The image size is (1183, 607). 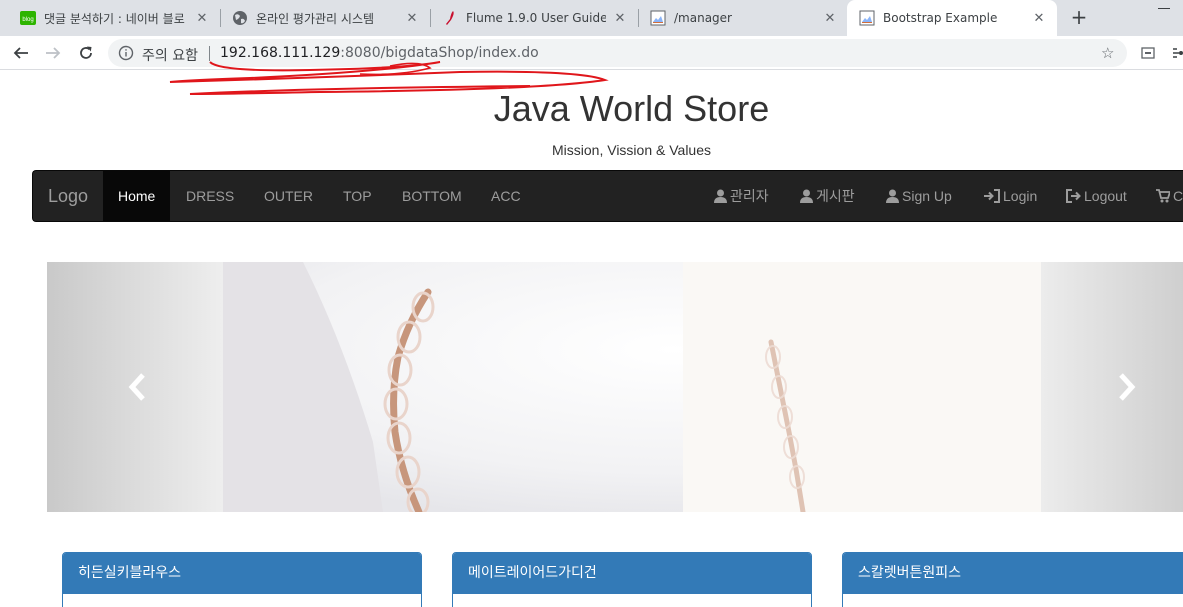 I want to click on security-warning-label: 주의 요함, so click(x=170, y=55).